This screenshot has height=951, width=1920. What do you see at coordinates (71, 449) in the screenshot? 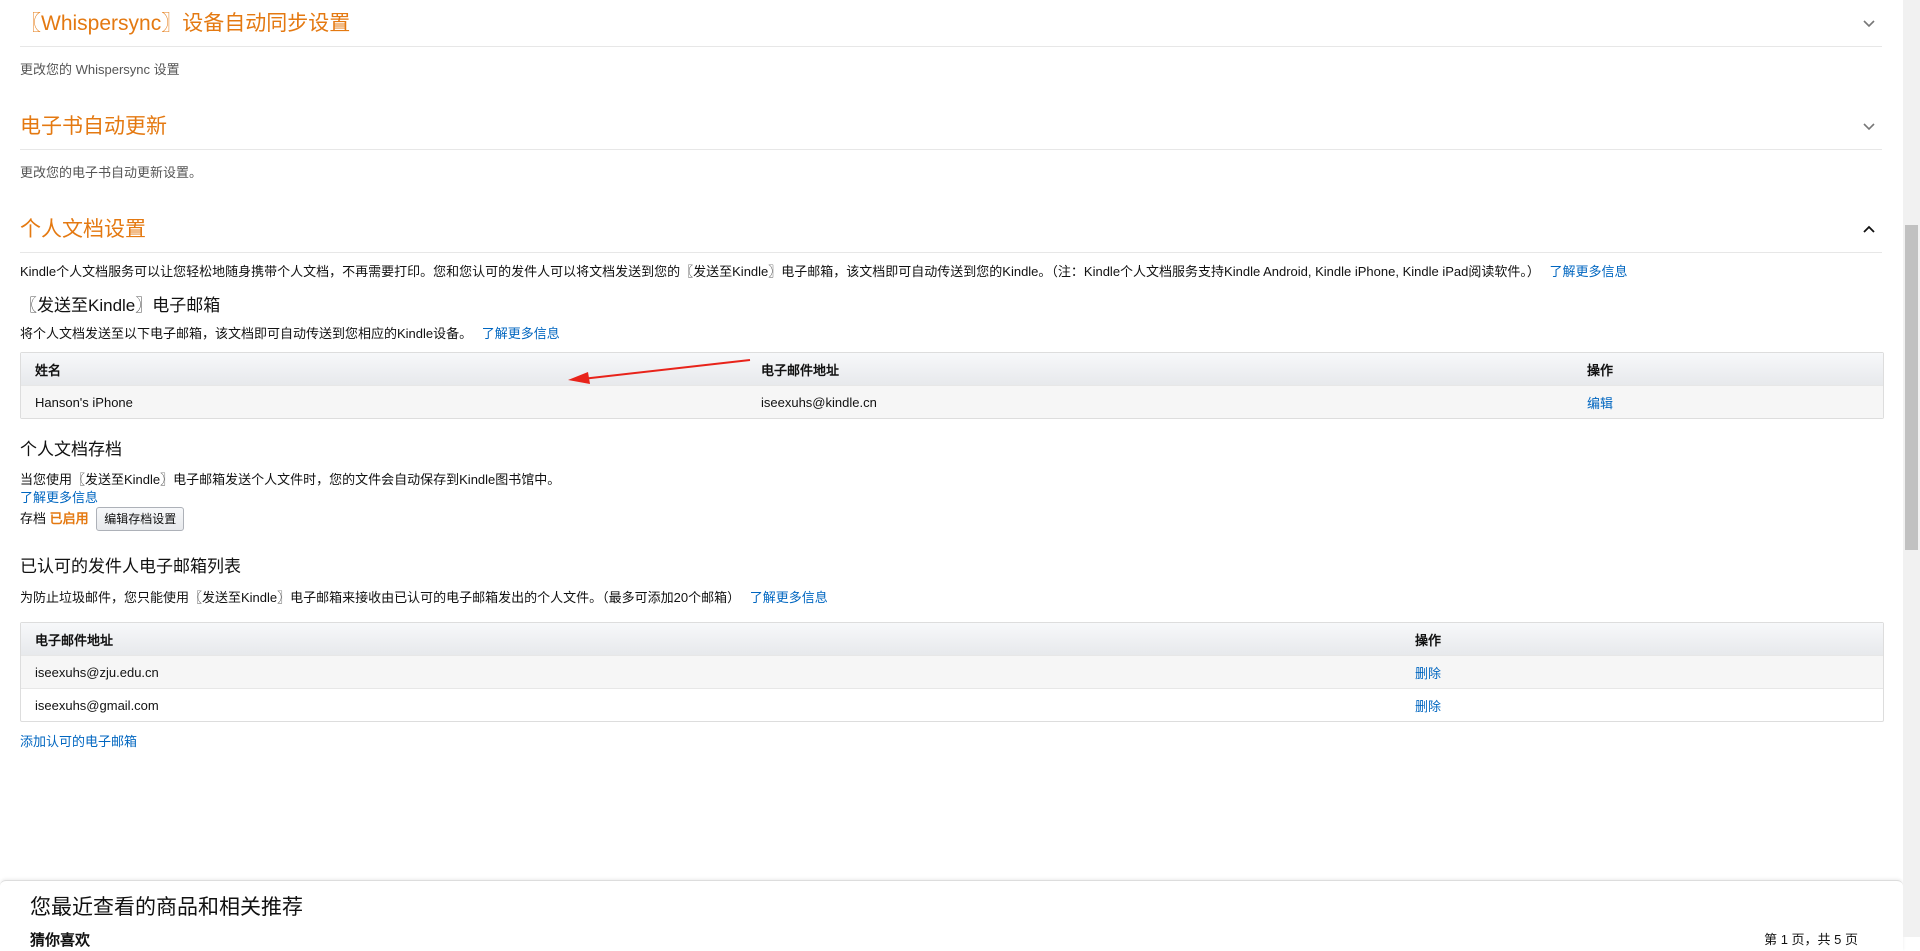
I see `archive-title: 个人文档存档` at bounding box center [71, 449].